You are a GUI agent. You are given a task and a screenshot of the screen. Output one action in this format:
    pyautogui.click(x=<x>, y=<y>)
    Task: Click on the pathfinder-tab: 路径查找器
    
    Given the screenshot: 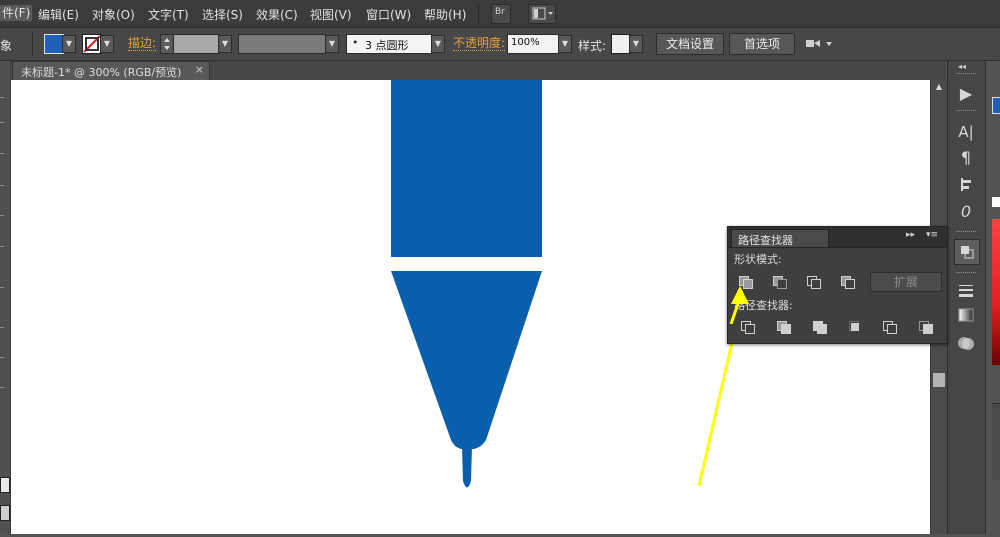 What is the action you would take?
    pyautogui.click(x=780, y=238)
    